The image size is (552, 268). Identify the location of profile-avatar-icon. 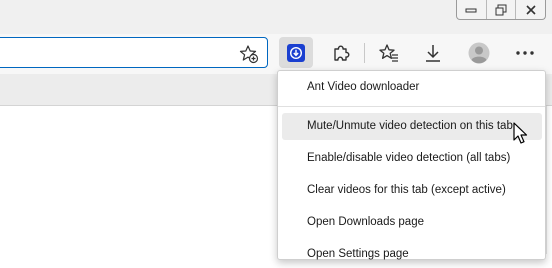
(479, 52).